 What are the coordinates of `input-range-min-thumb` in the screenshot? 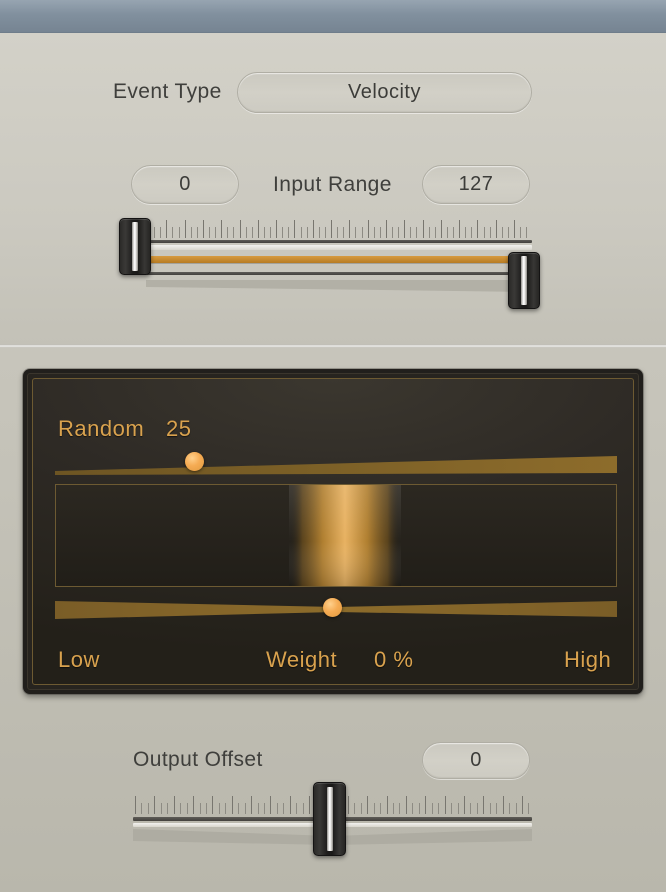 It's located at (135, 246).